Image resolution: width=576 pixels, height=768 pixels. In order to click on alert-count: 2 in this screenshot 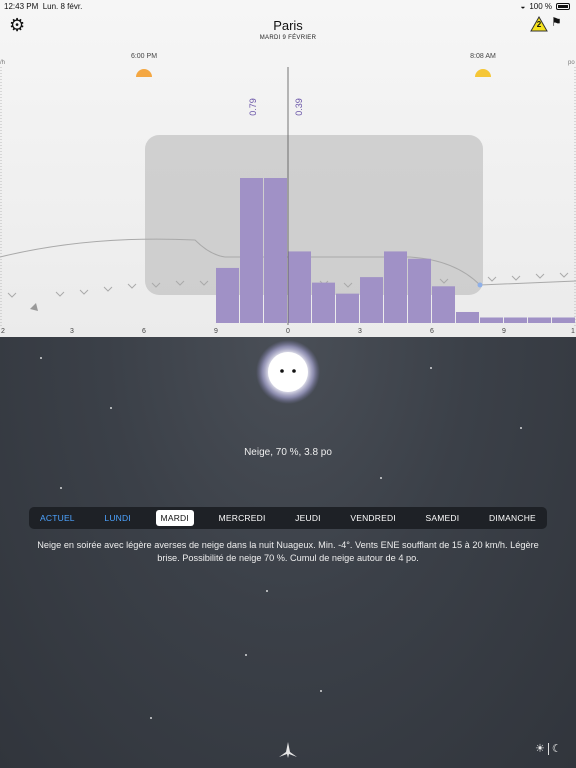, I will do `click(539, 24)`.